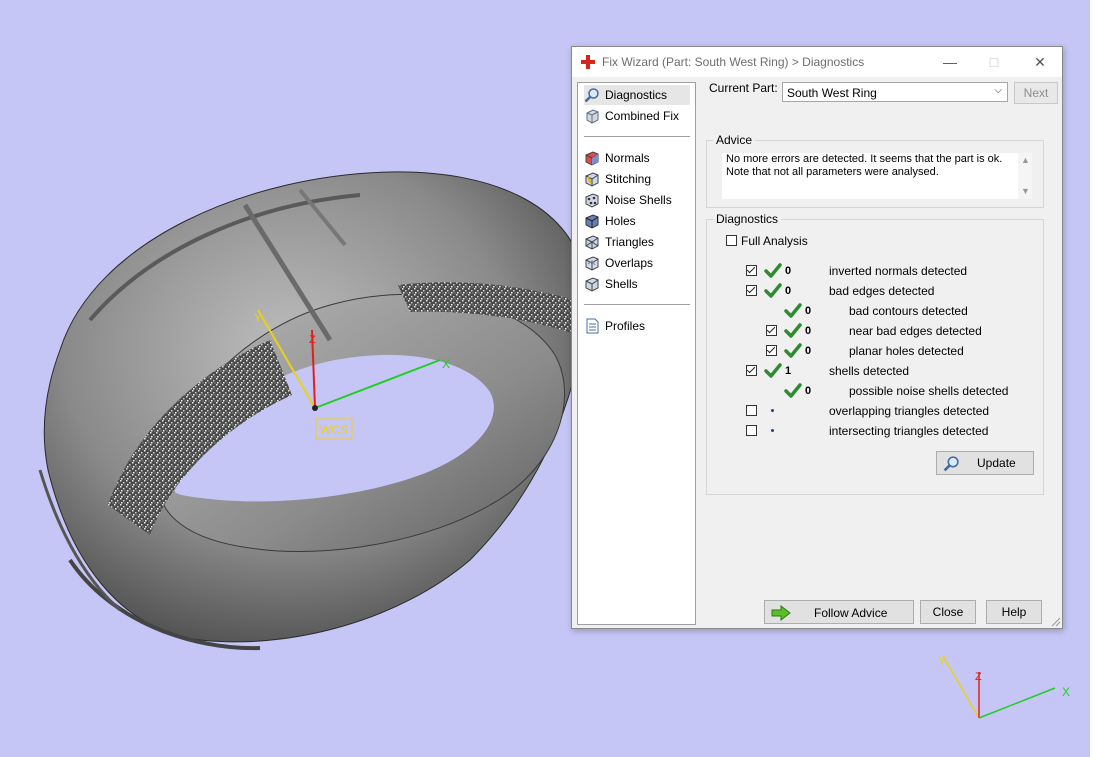 This screenshot has width=1094, height=757. I want to click on close-window-button: ✕, so click(1040, 62).